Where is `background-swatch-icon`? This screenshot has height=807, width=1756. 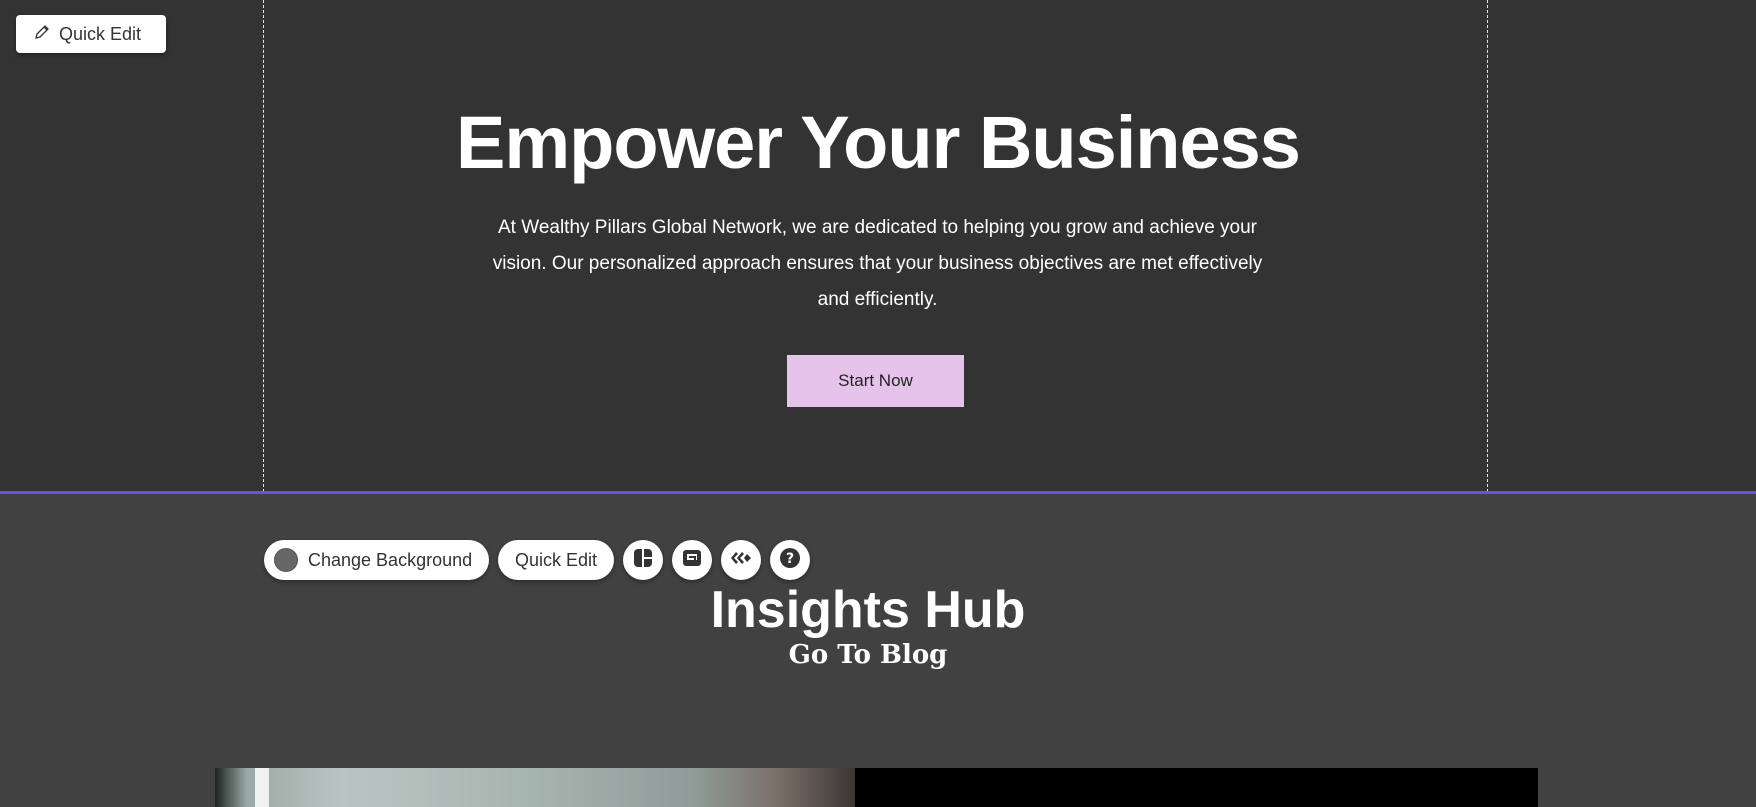 background-swatch-icon is located at coordinates (286, 560).